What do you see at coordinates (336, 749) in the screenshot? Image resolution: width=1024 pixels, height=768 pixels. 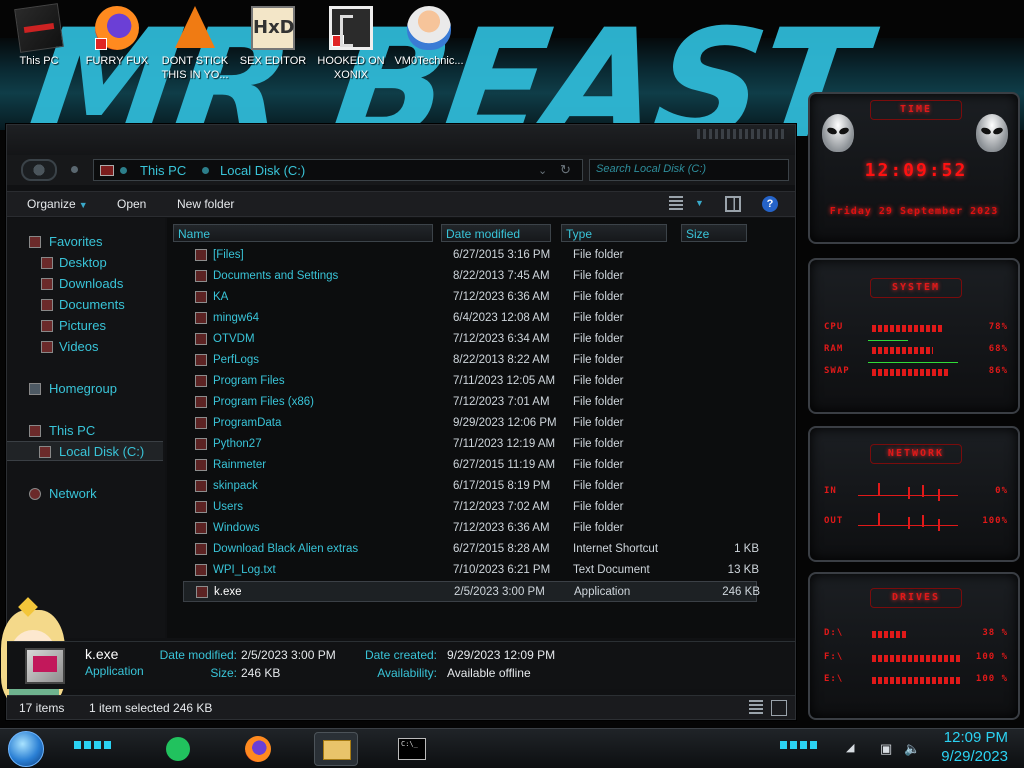 I see `taskbar-app-file-explorer` at bounding box center [336, 749].